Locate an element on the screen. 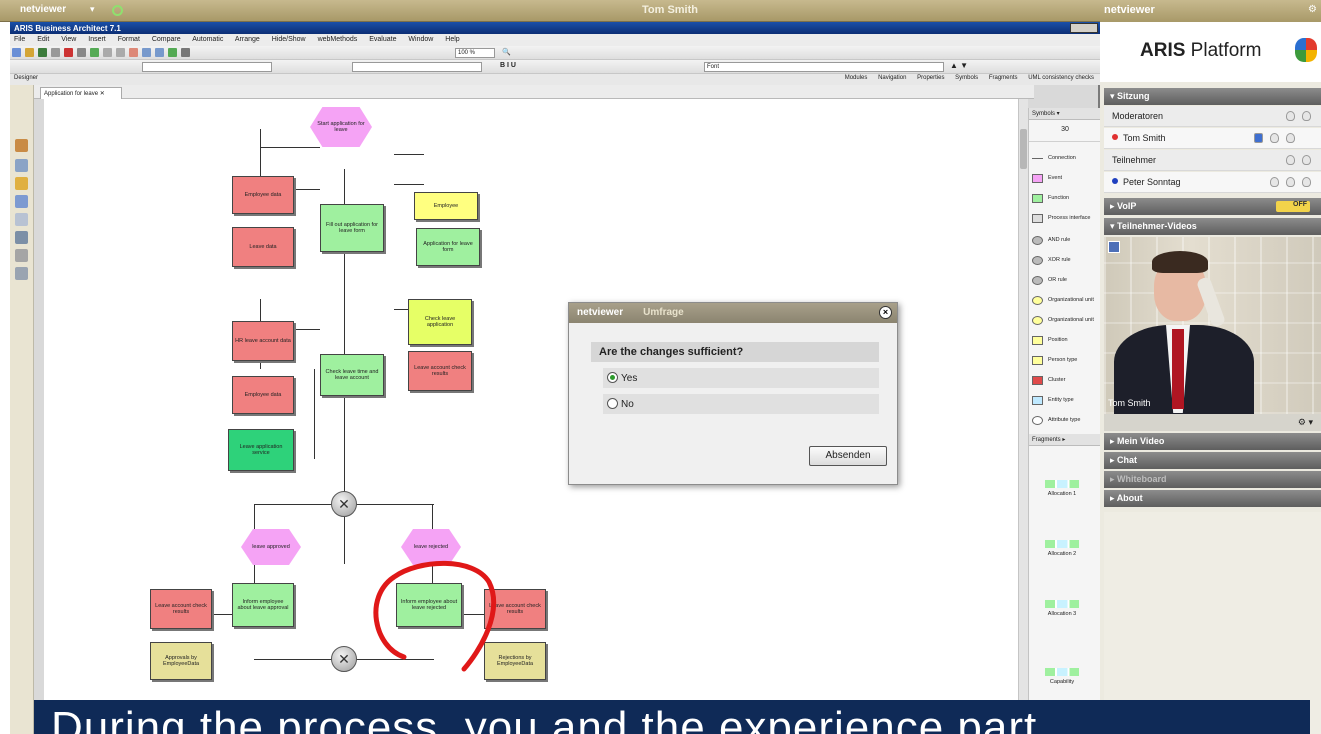  node-check-time: Check leave time and leave account is located at coordinates (352, 375).